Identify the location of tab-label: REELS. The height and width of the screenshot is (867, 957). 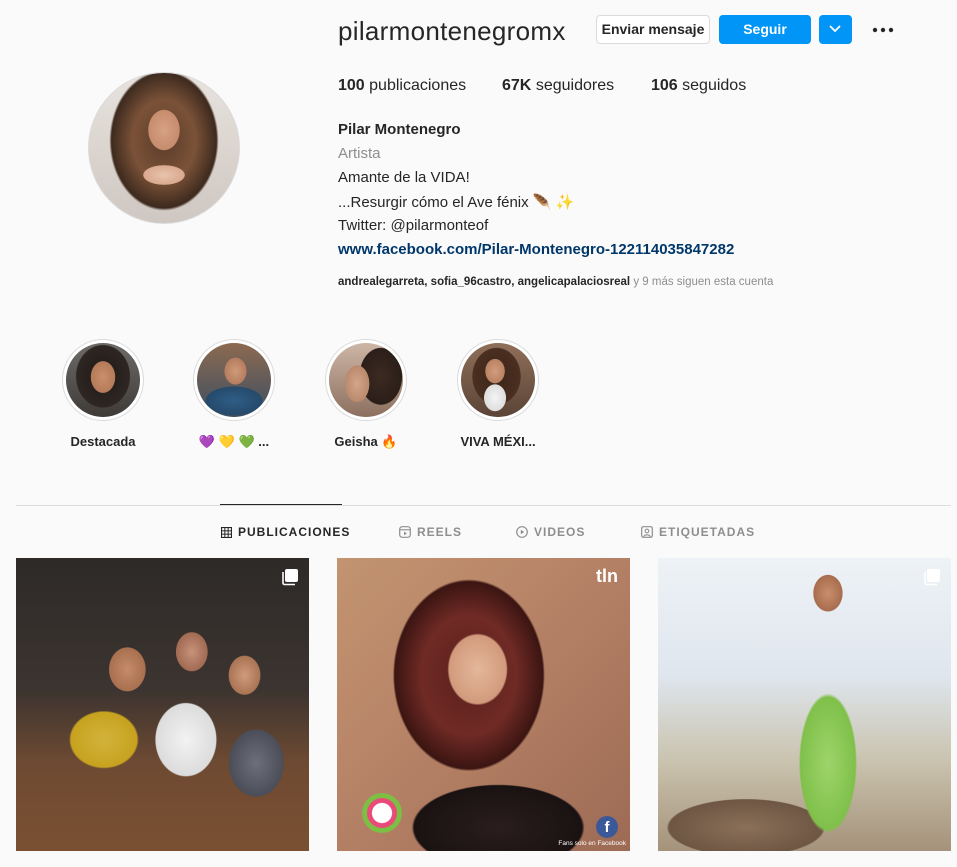
(440, 532).